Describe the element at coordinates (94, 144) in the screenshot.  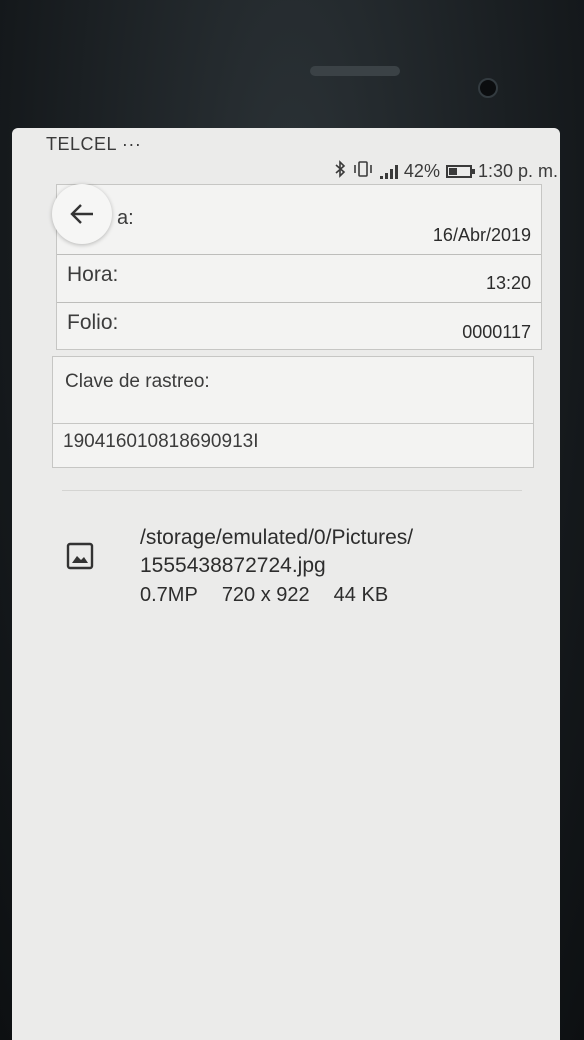
I see `carrier-name: TELCEL ···` at that location.